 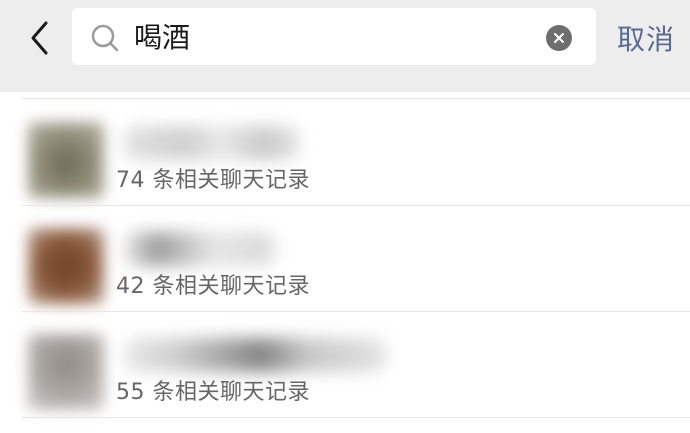 What do you see at coordinates (213, 180) in the screenshot?
I see `related-chat-count: 74 条相关聊天记录` at bounding box center [213, 180].